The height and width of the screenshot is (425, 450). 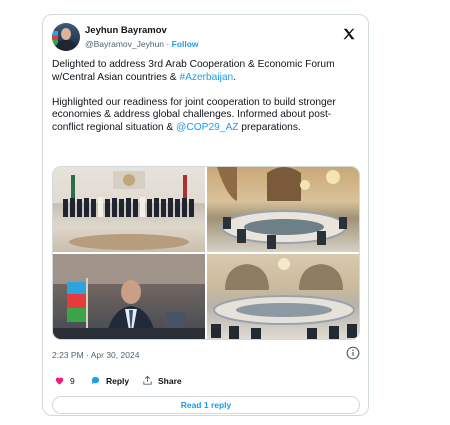 What do you see at coordinates (170, 380) in the screenshot?
I see `share-label: Share` at bounding box center [170, 380].